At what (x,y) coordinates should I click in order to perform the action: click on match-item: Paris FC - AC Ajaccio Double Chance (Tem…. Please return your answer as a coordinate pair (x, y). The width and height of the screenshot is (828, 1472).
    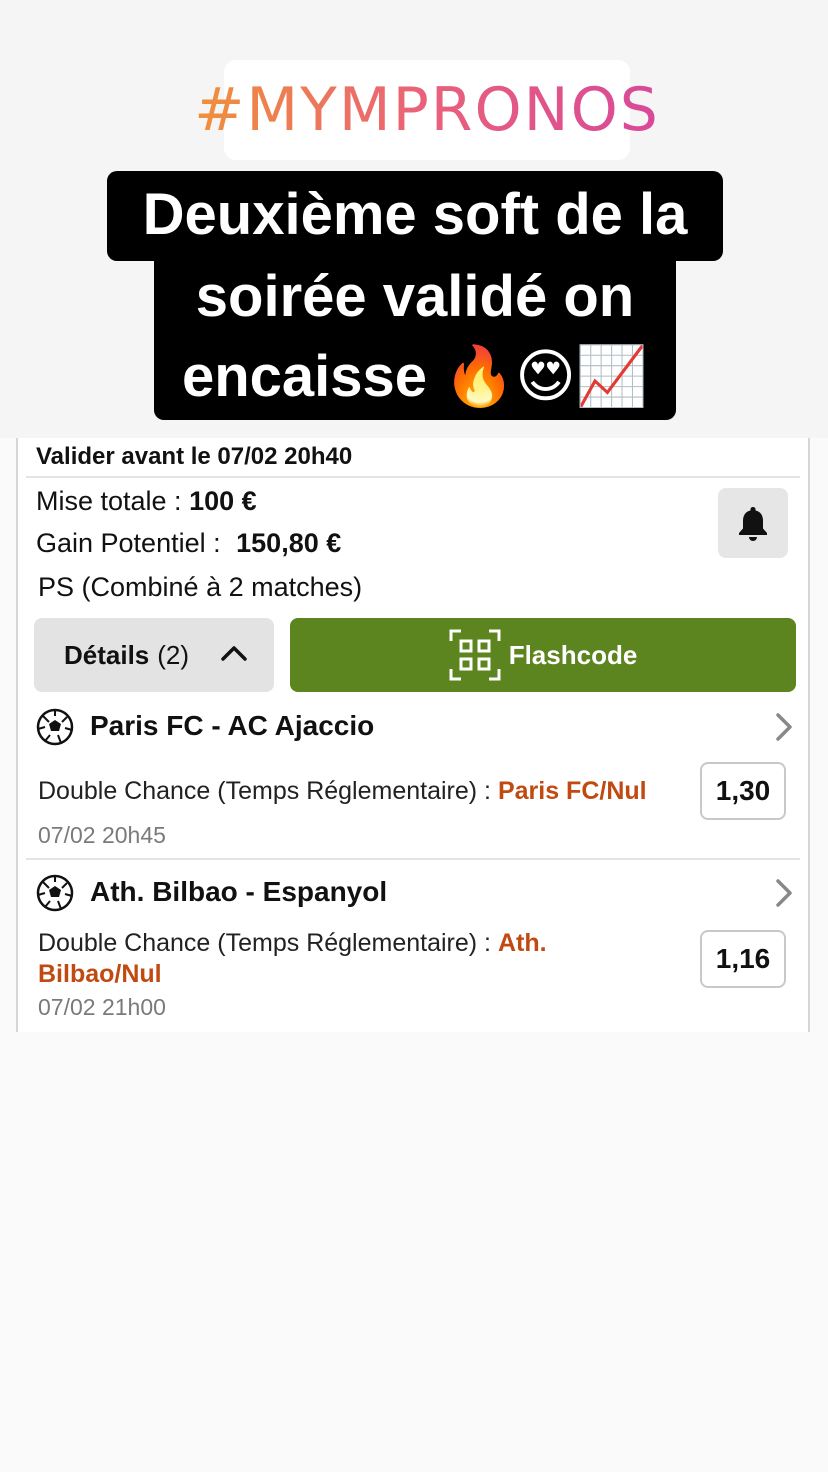
    Looking at the image, I should click on (413, 782).